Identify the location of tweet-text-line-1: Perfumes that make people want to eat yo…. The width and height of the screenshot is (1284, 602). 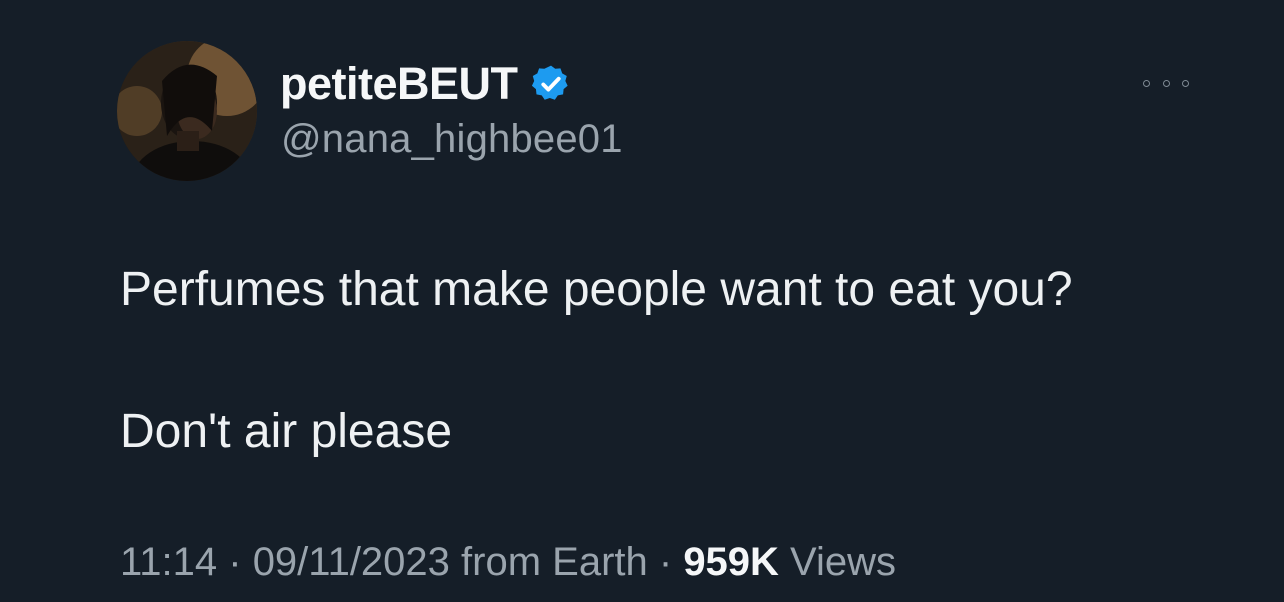
(596, 289).